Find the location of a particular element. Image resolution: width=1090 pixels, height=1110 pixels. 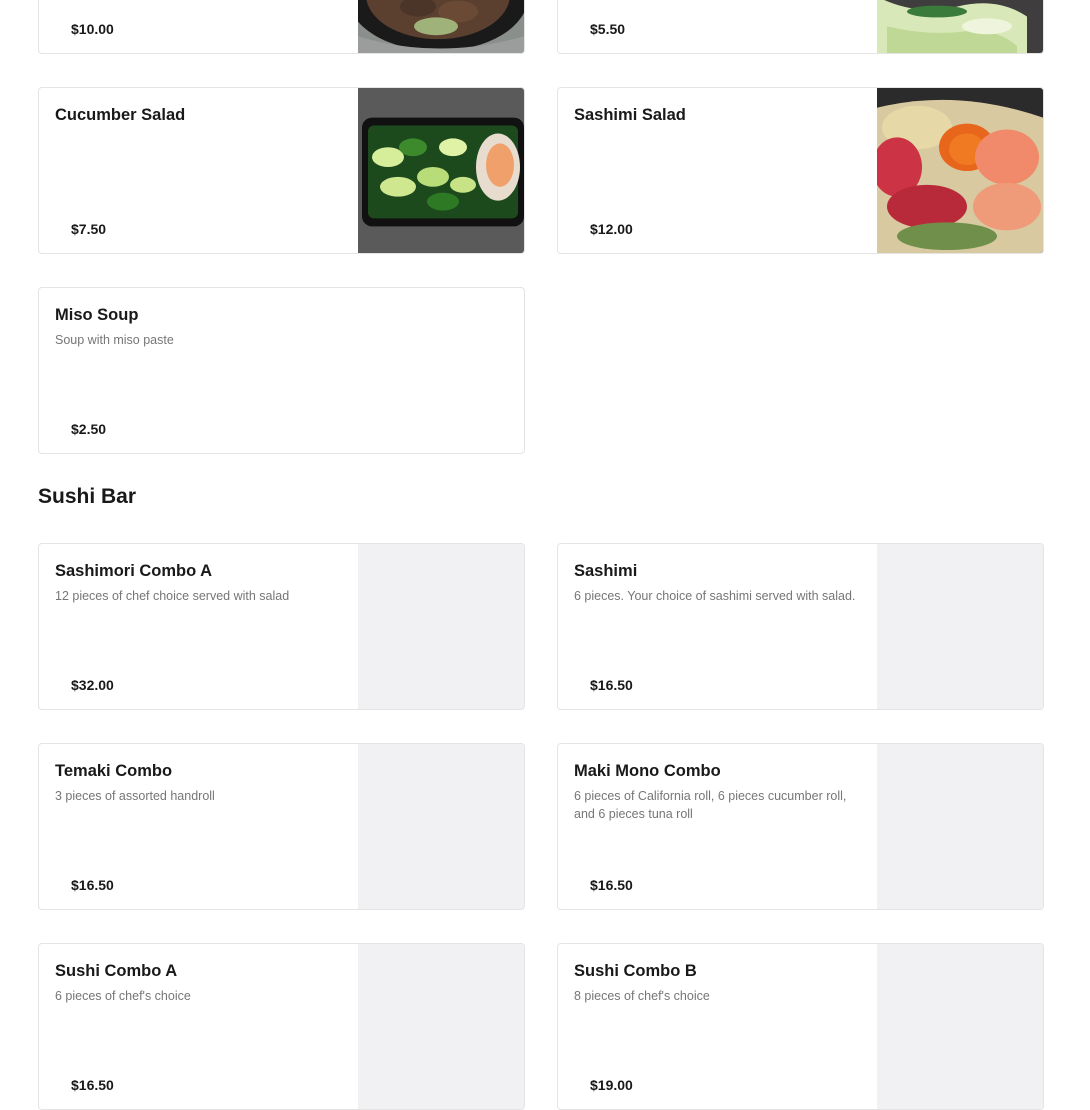

item-price: $32.00 is located at coordinates (92, 685).